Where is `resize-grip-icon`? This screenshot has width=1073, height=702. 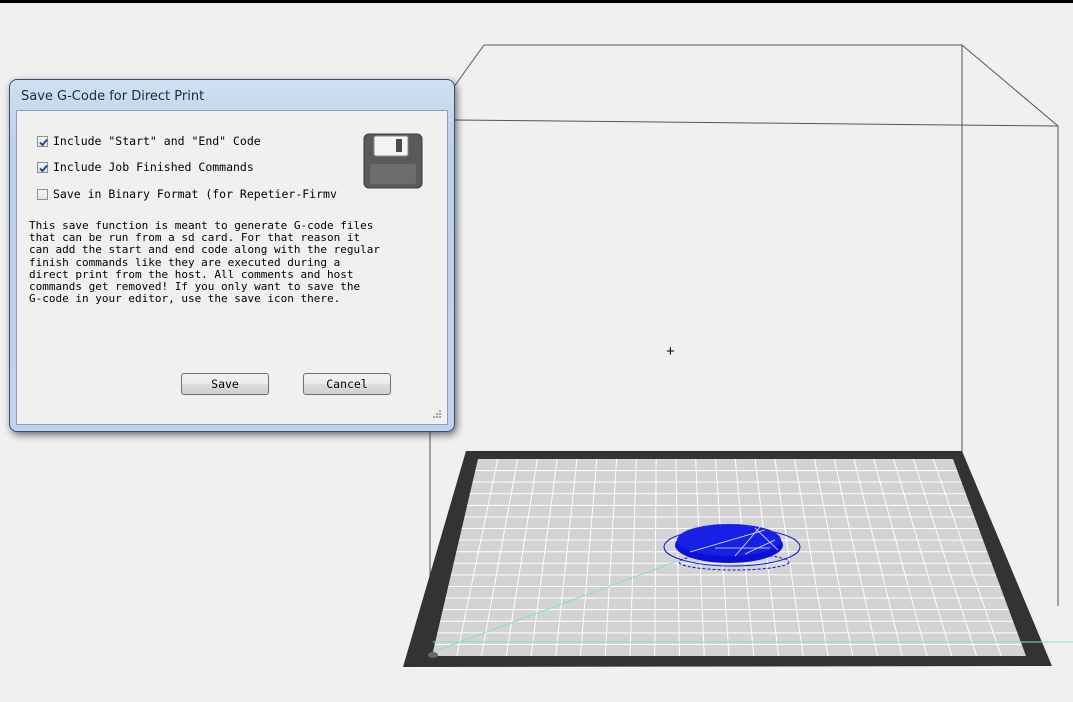
resize-grip-icon is located at coordinates (436, 413).